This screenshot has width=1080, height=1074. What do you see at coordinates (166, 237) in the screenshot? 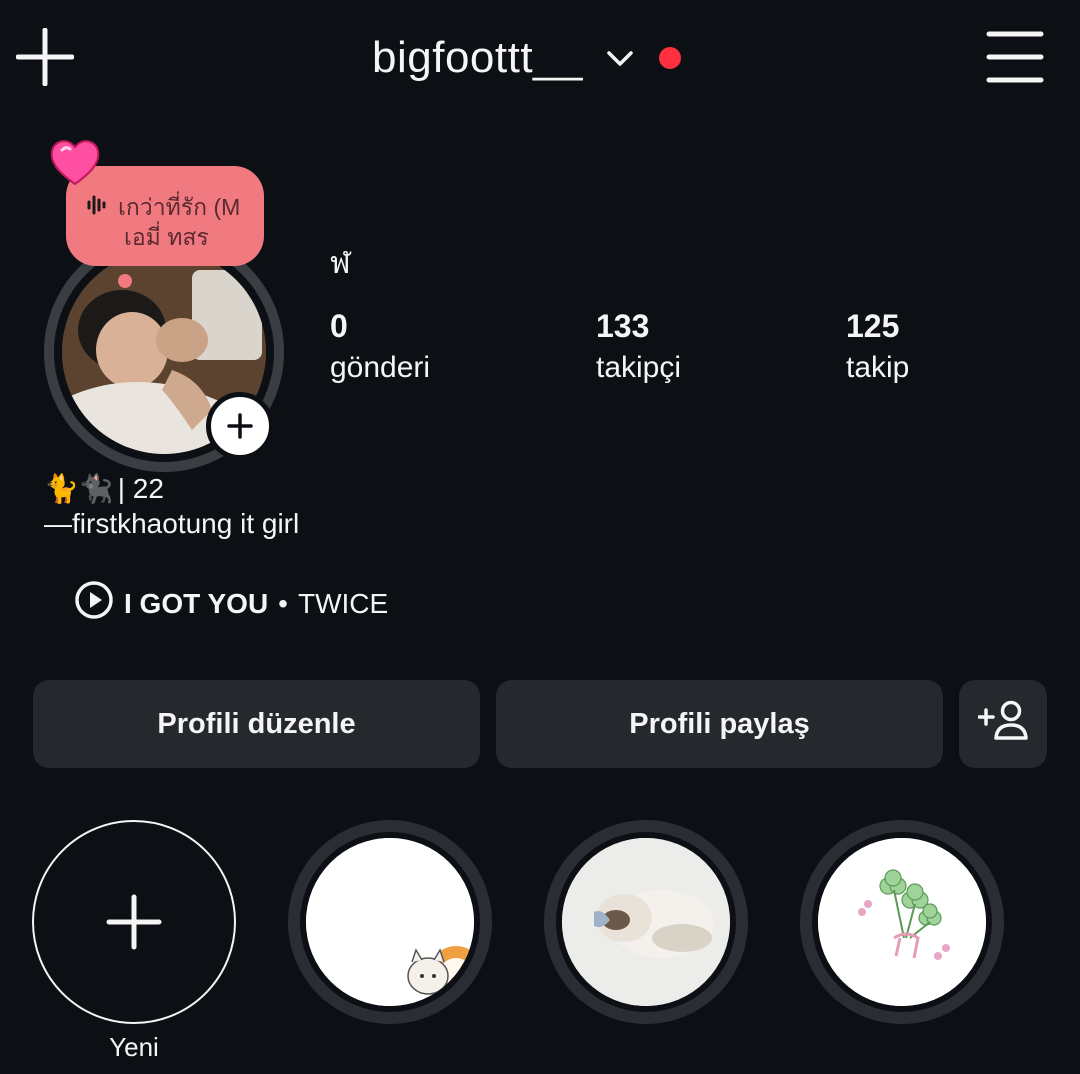
I see `note-artist: เอมี่ ทสร` at bounding box center [166, 237].